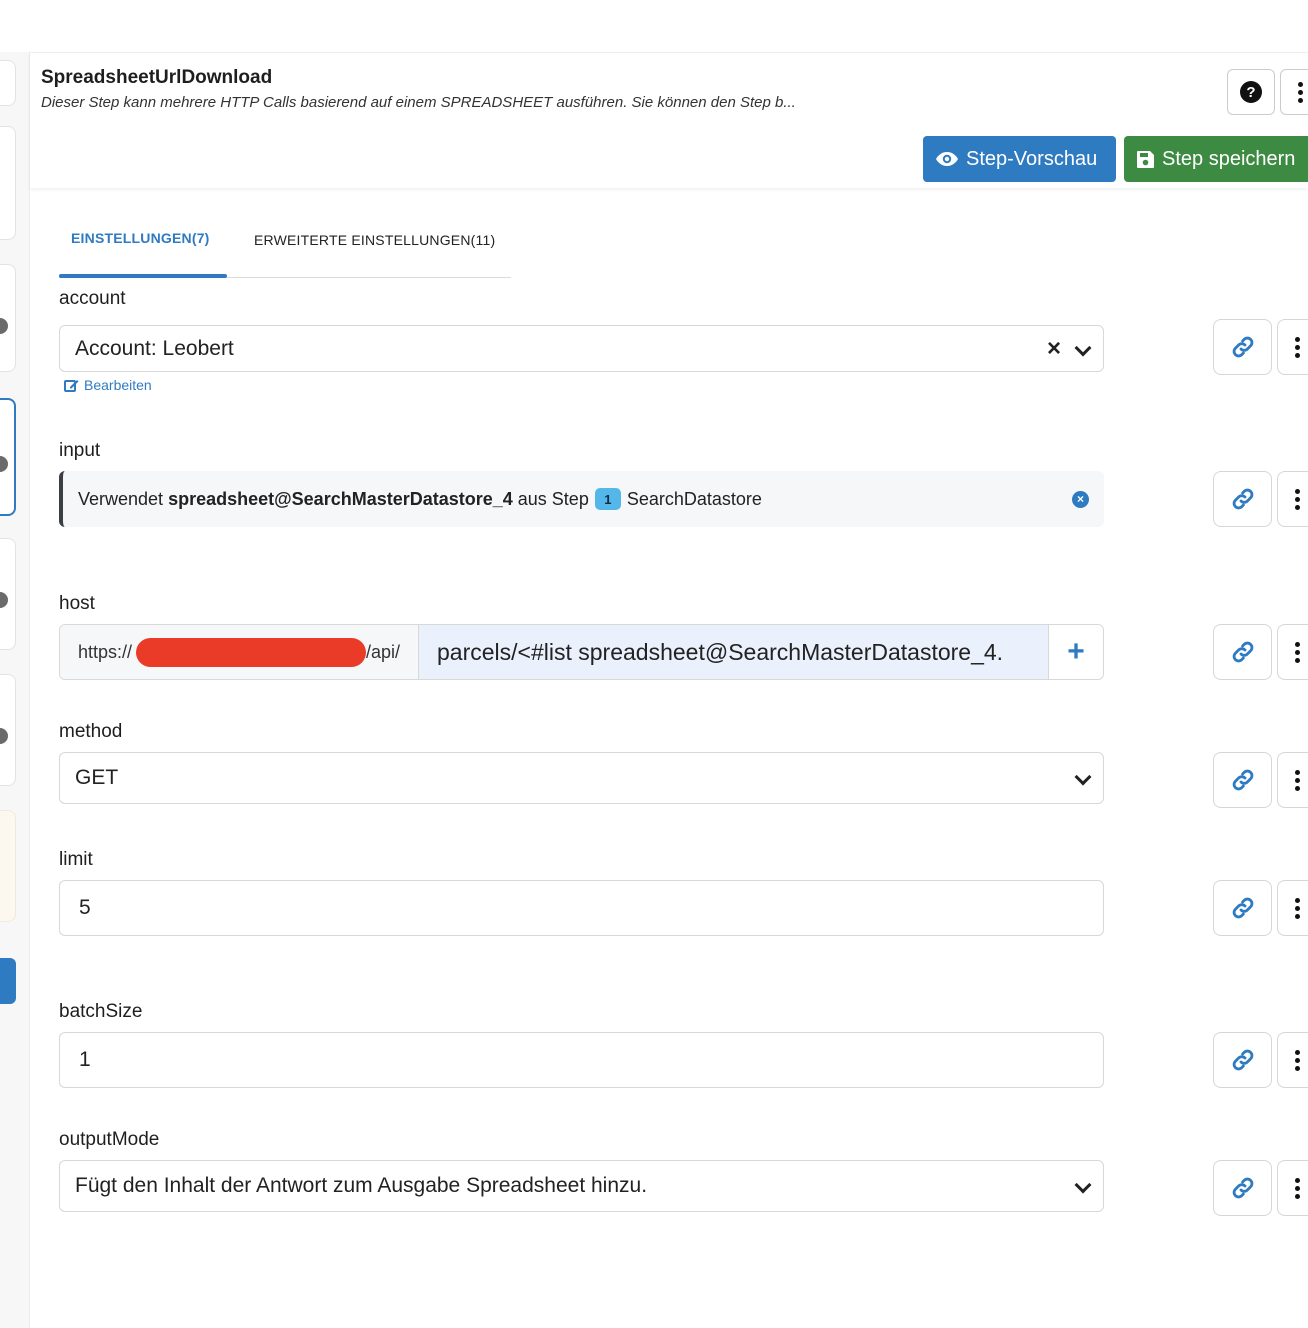 The width and height of the screenshot is (1308, 1328). I want to click on tab-advanced-settings: ERWEITERTE EINSTELLUNGEN(11), so click(374, 240).